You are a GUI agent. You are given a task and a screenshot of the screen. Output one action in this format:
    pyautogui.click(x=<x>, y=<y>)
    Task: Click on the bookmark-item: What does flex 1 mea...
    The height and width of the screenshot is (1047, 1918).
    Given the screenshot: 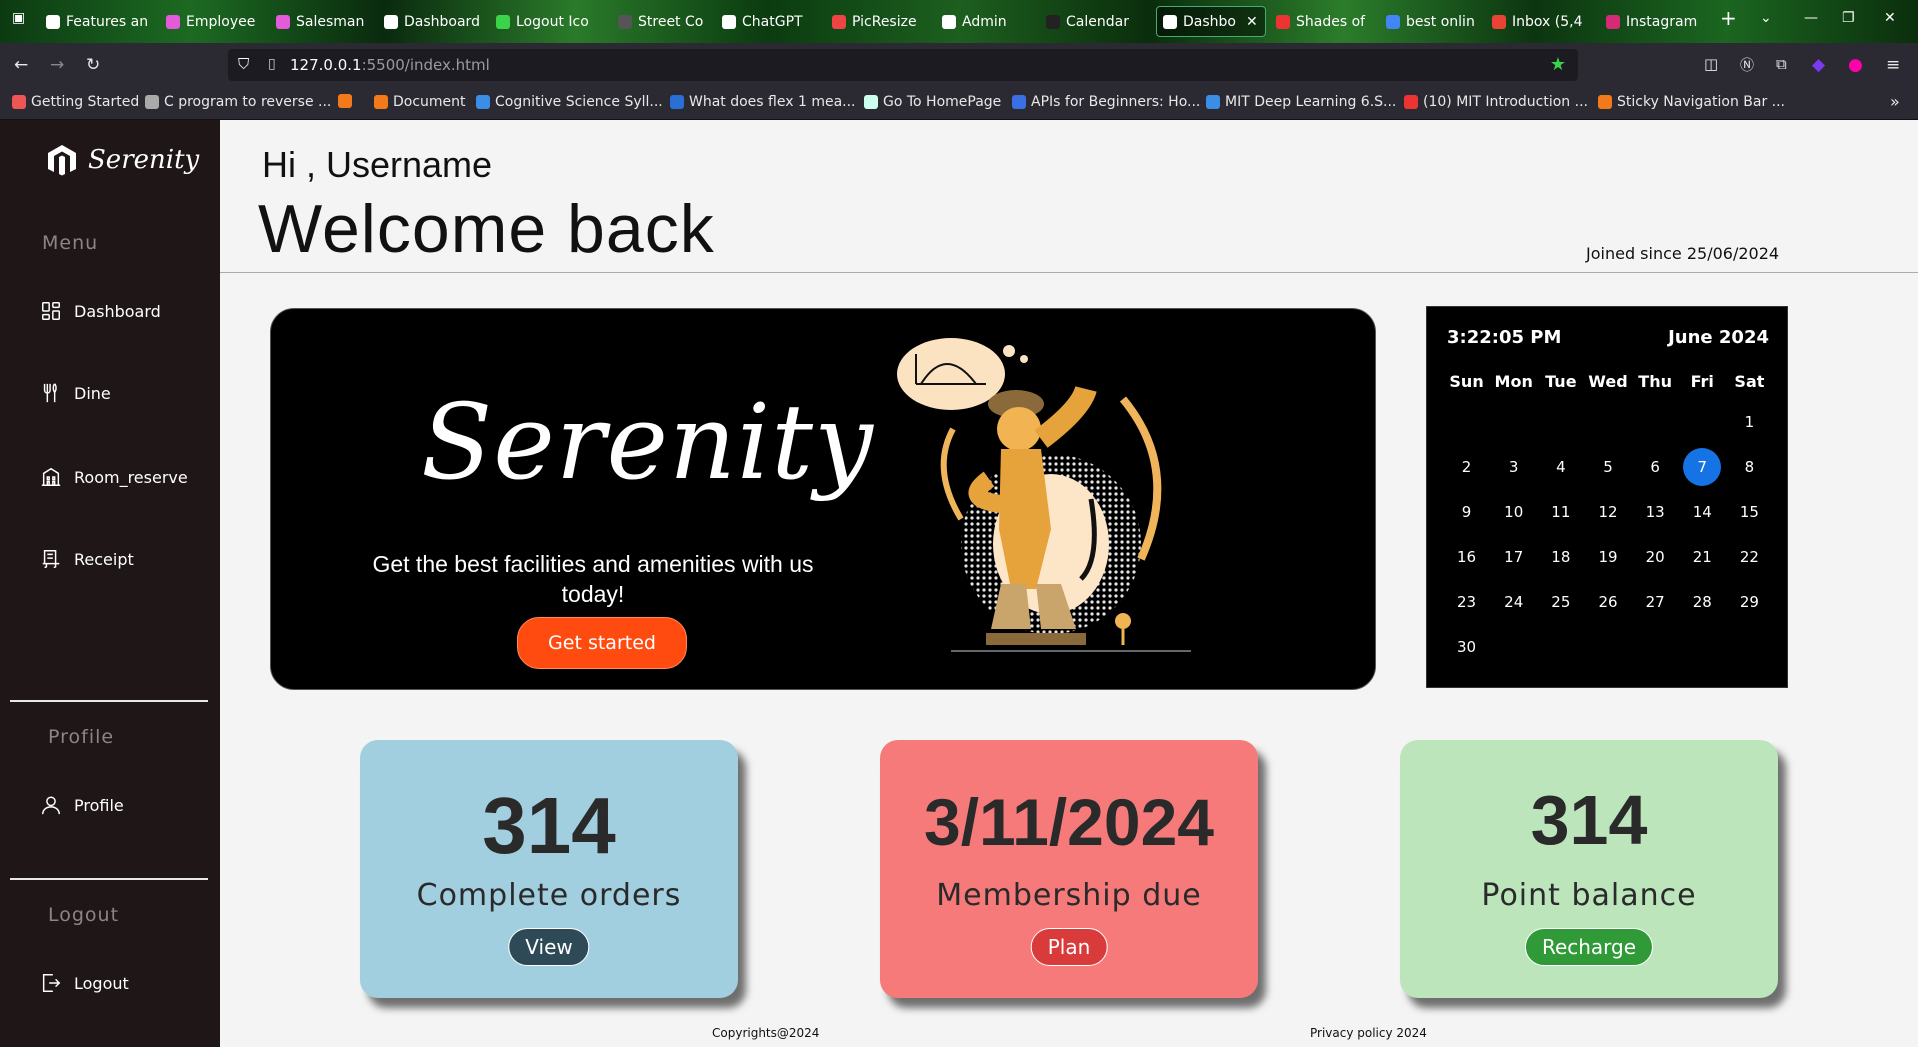 What is the action you would take?
    pyautogui.click(x=763, y=102)
    